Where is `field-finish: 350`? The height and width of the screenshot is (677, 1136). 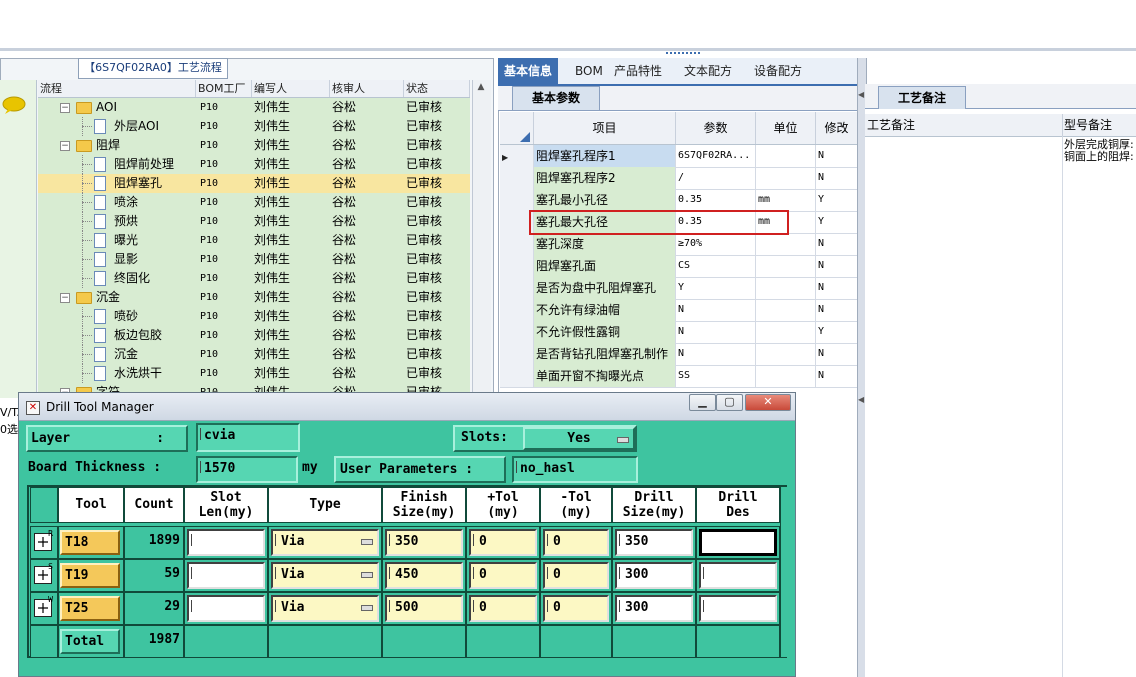 field-finish: 350 is located at coordinates (424, 542).